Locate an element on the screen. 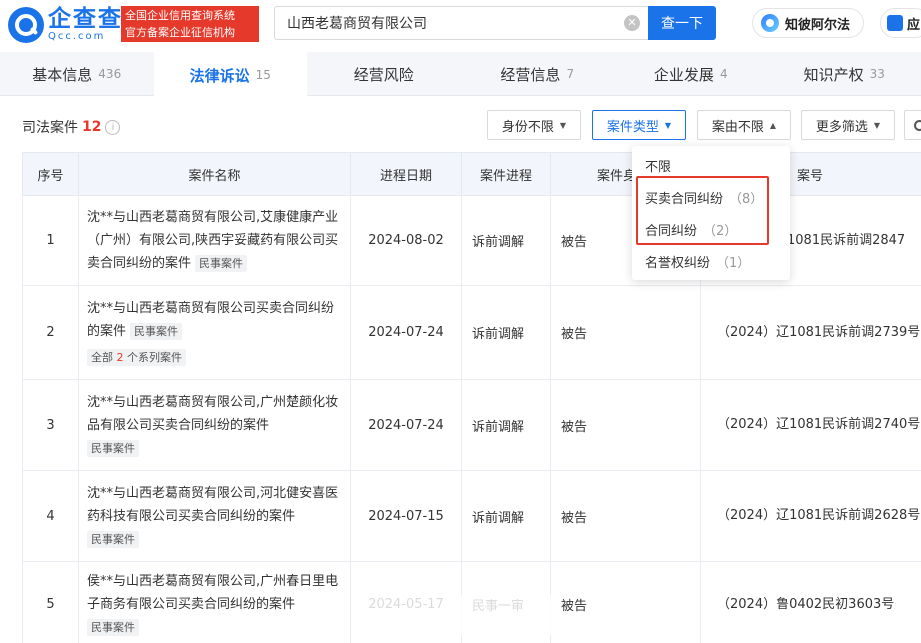 Image resolution: width=921 pixels, height=643 pixels. highlight-box is located at coordinates (702, 210).